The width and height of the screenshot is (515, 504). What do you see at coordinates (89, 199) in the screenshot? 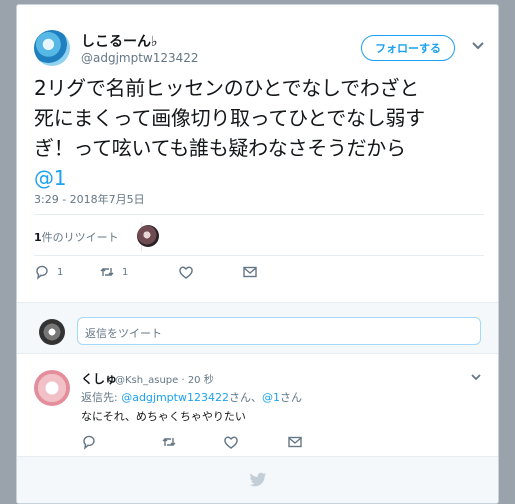
I see `tweet-timestamp: 3:29 - 2018年7月5日` at bounding box center [89, 199].